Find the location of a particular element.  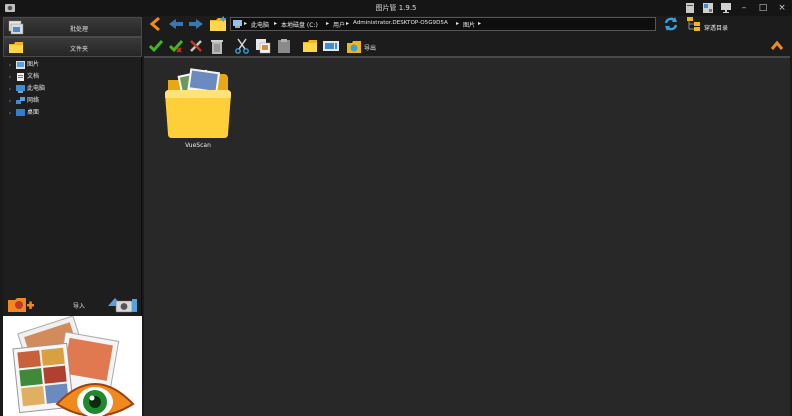

tree-item-this-pc: 此电脑 is located at coordinates (27, 89).